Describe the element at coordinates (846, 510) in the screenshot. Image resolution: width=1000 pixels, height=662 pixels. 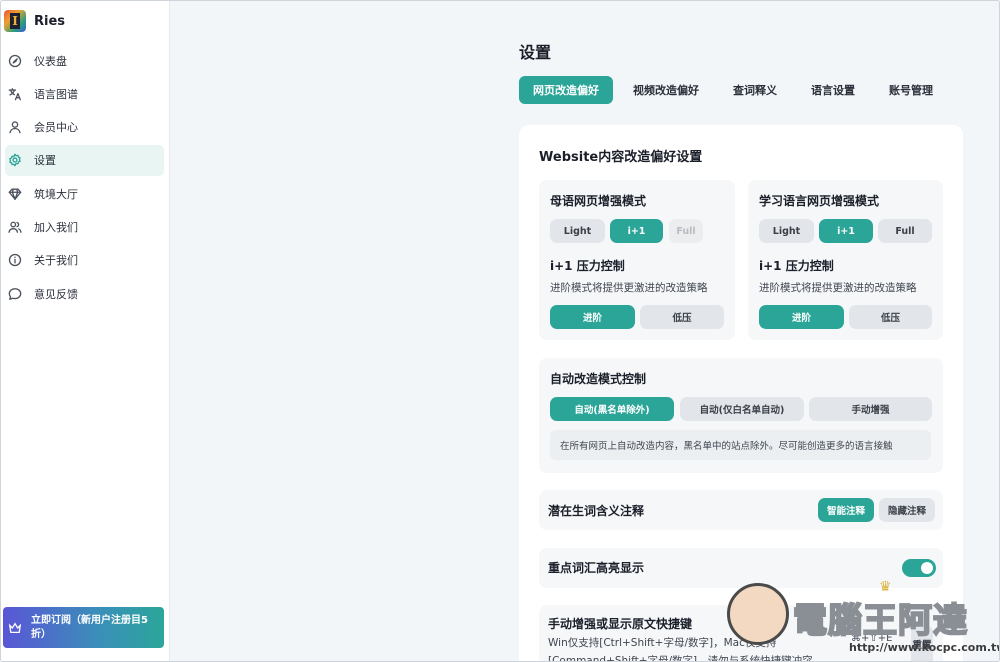
I see `annotation-smart-button: 智能注释` at that location.